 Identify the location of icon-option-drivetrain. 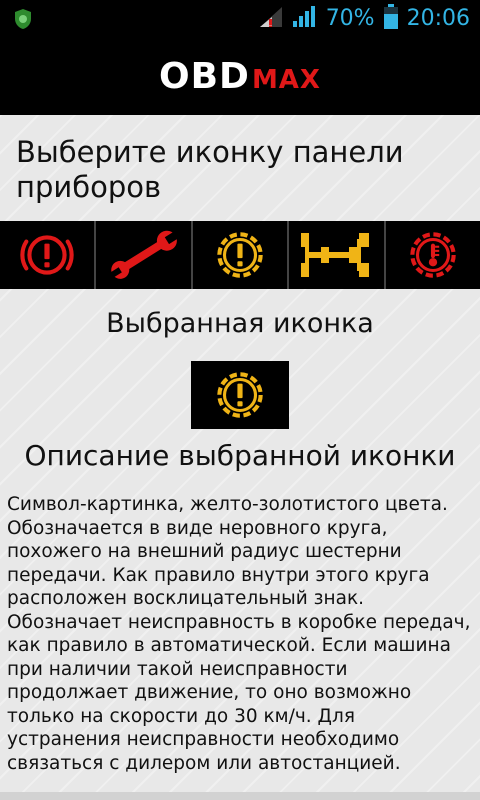
(337, 255).